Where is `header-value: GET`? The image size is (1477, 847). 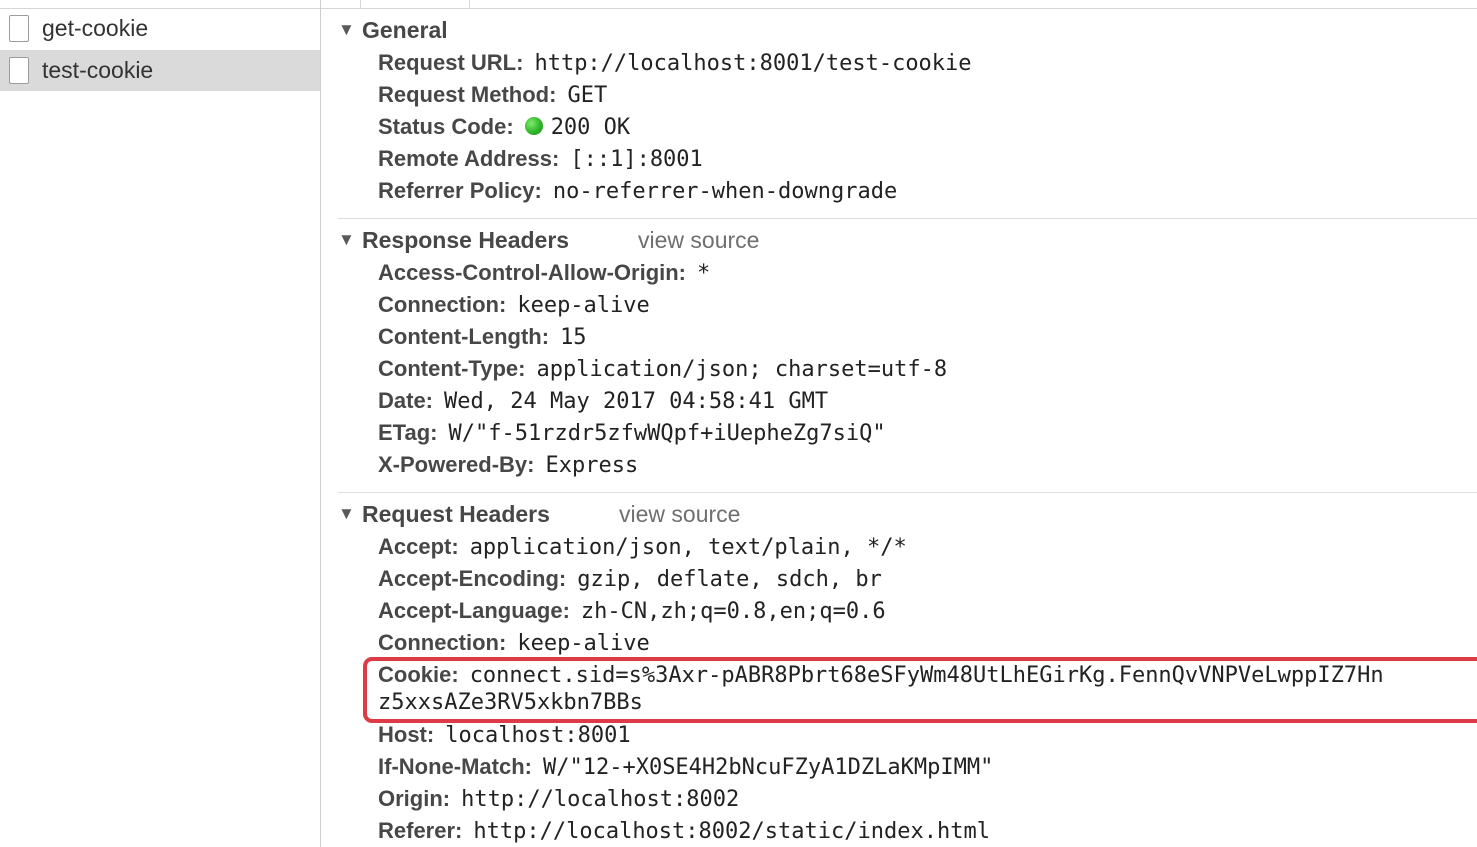
header-value: GET is located at coordinates (587, 95).